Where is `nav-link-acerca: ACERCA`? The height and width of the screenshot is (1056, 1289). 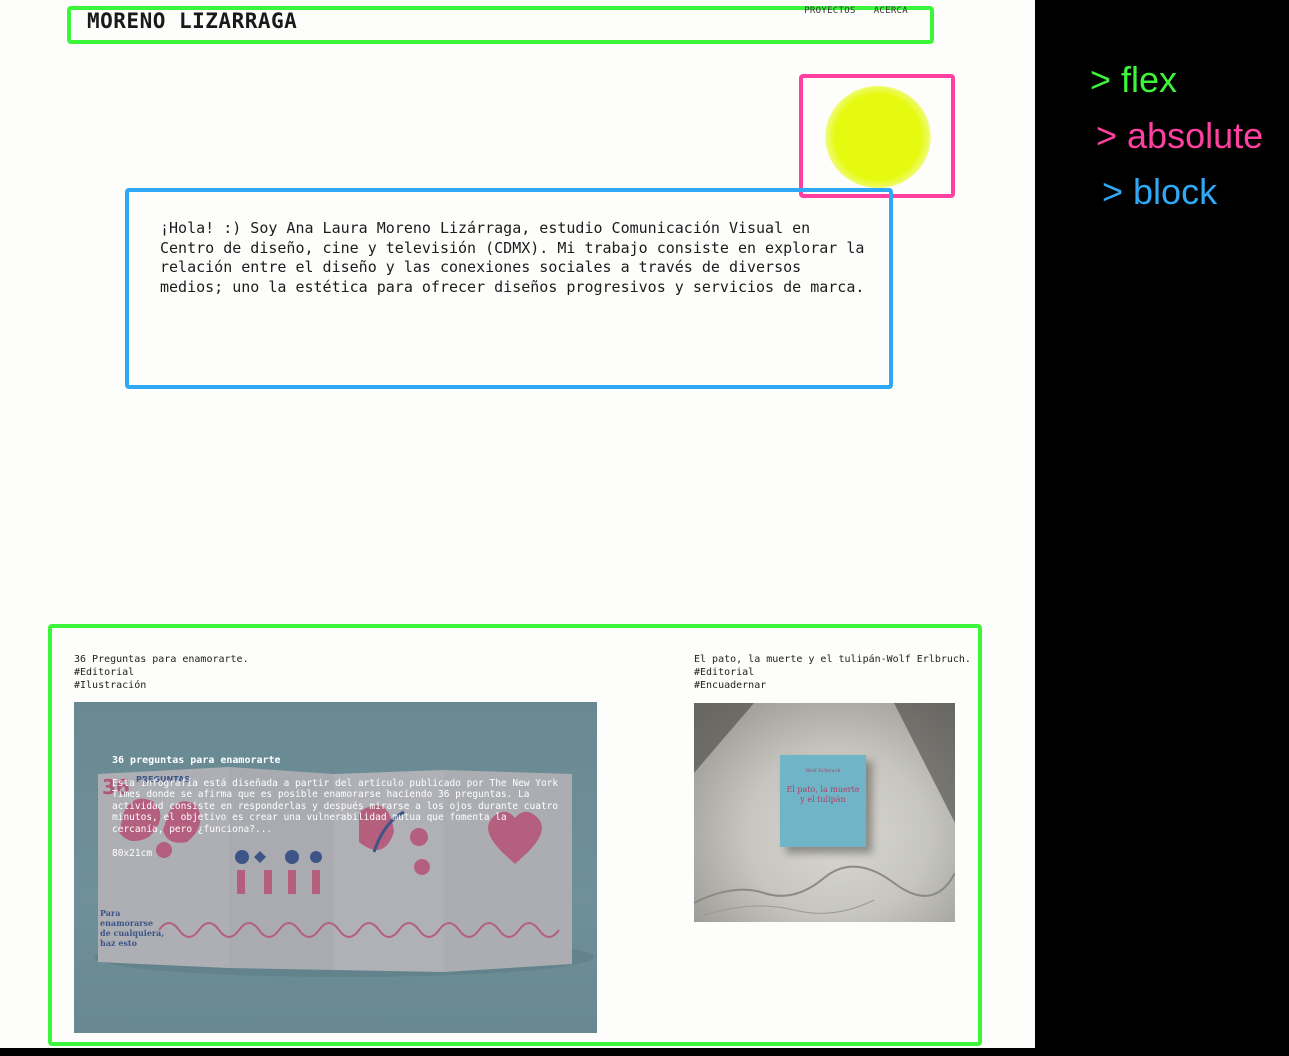
nav-link-acerca: ACERCA is located at coordinates (891, 11).